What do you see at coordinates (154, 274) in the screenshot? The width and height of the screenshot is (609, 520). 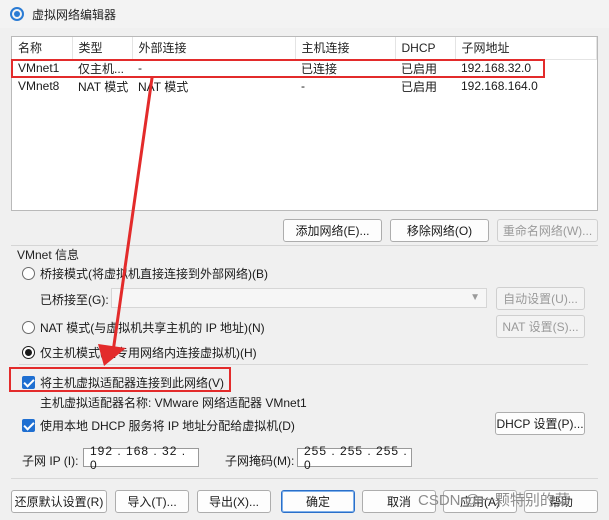 I see `bridge-mode-label: 桥接模式(将虚拟机直接连接到外部网络)(B)` at bounding box center [154, 274].